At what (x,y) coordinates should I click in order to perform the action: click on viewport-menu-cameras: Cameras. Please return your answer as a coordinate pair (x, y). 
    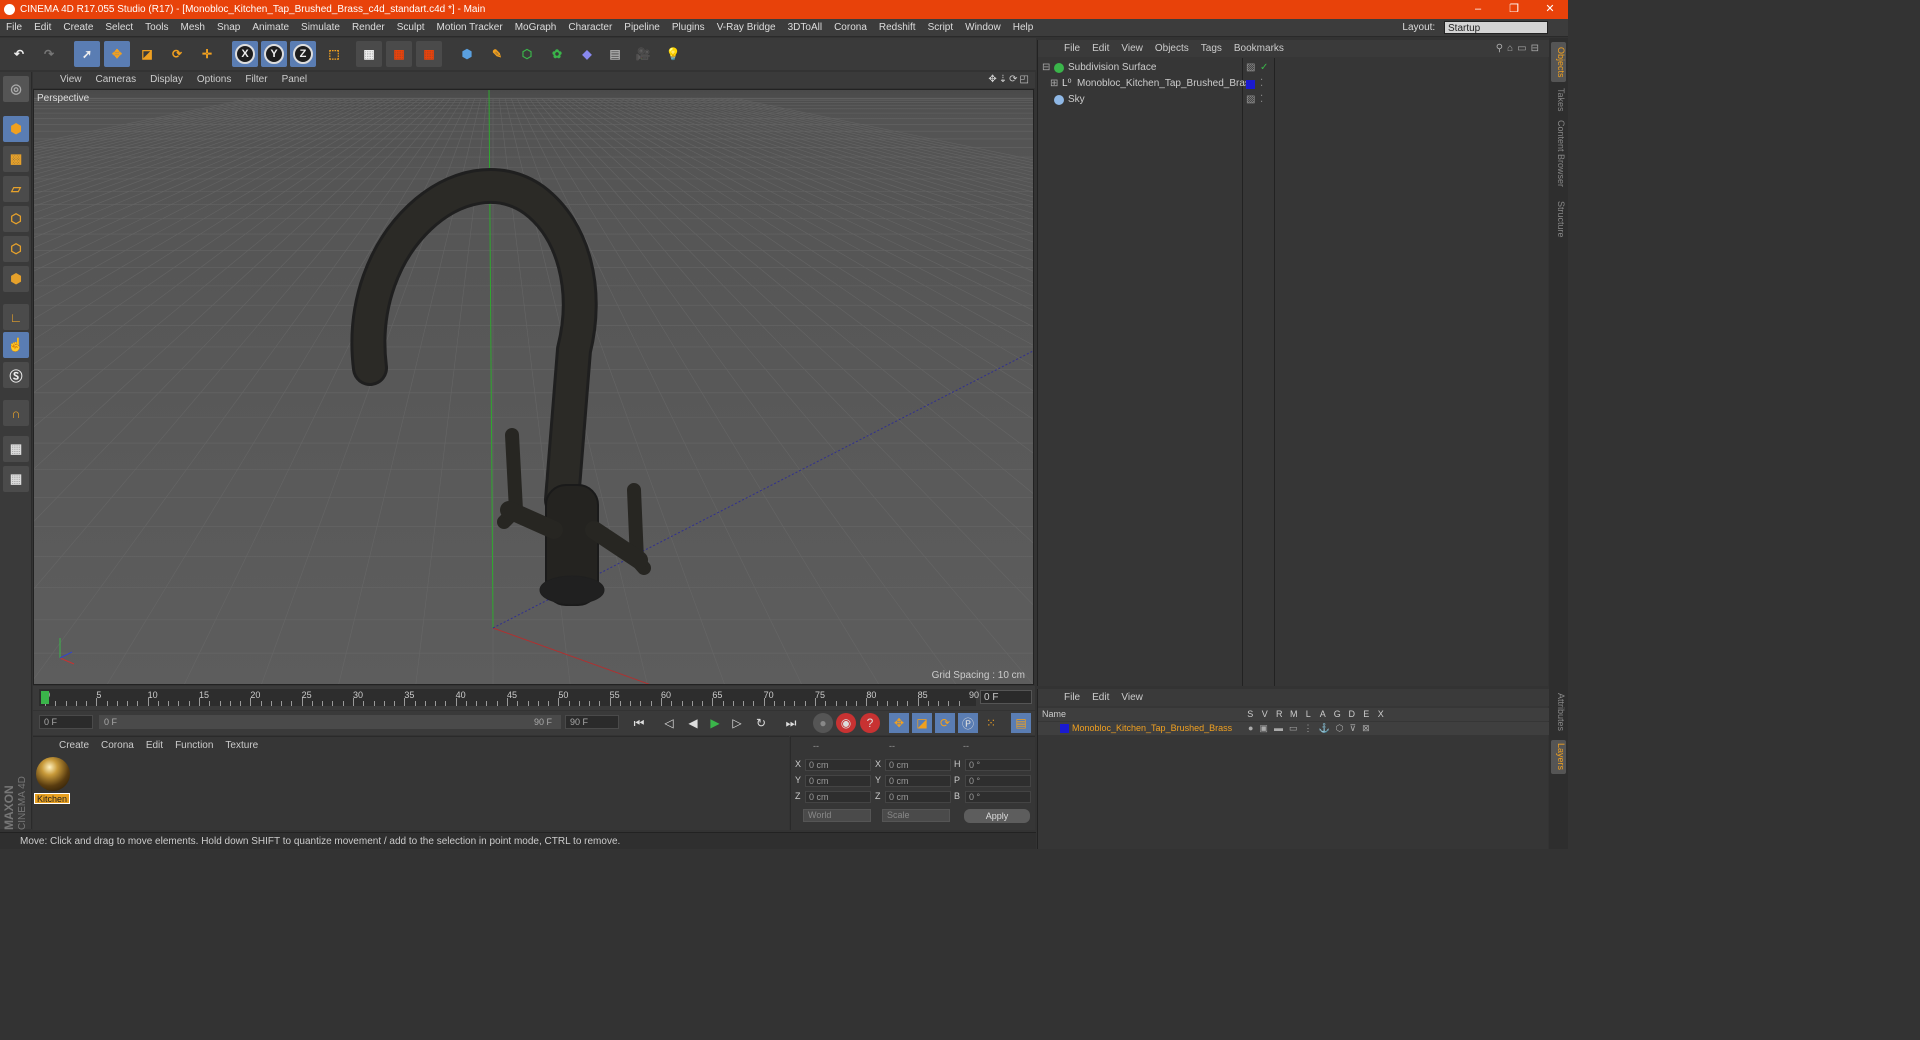
    Looking at the image, I should click on (116, 80).